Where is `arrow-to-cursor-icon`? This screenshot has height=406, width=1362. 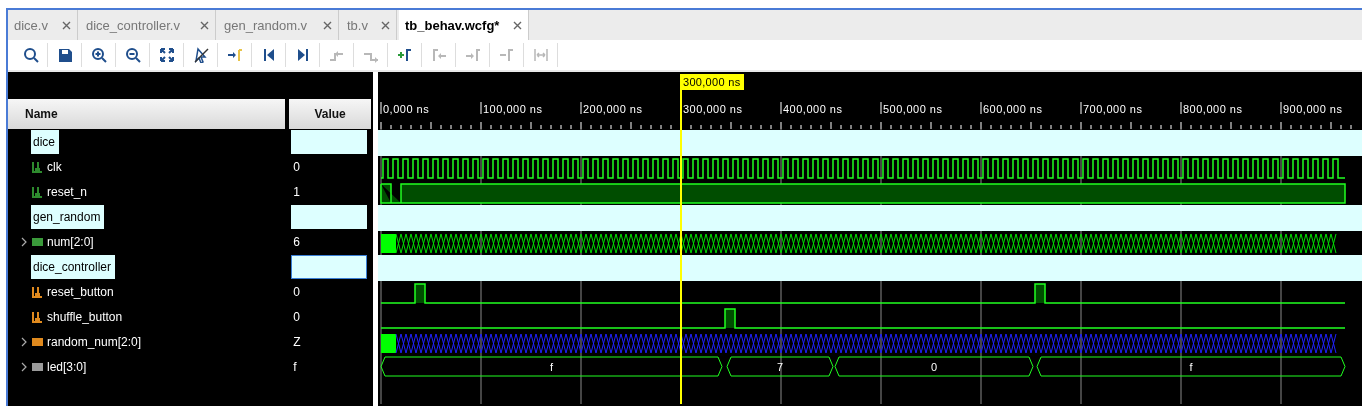
arrow-to-cursor-icon is located at coordinates (234, 55).